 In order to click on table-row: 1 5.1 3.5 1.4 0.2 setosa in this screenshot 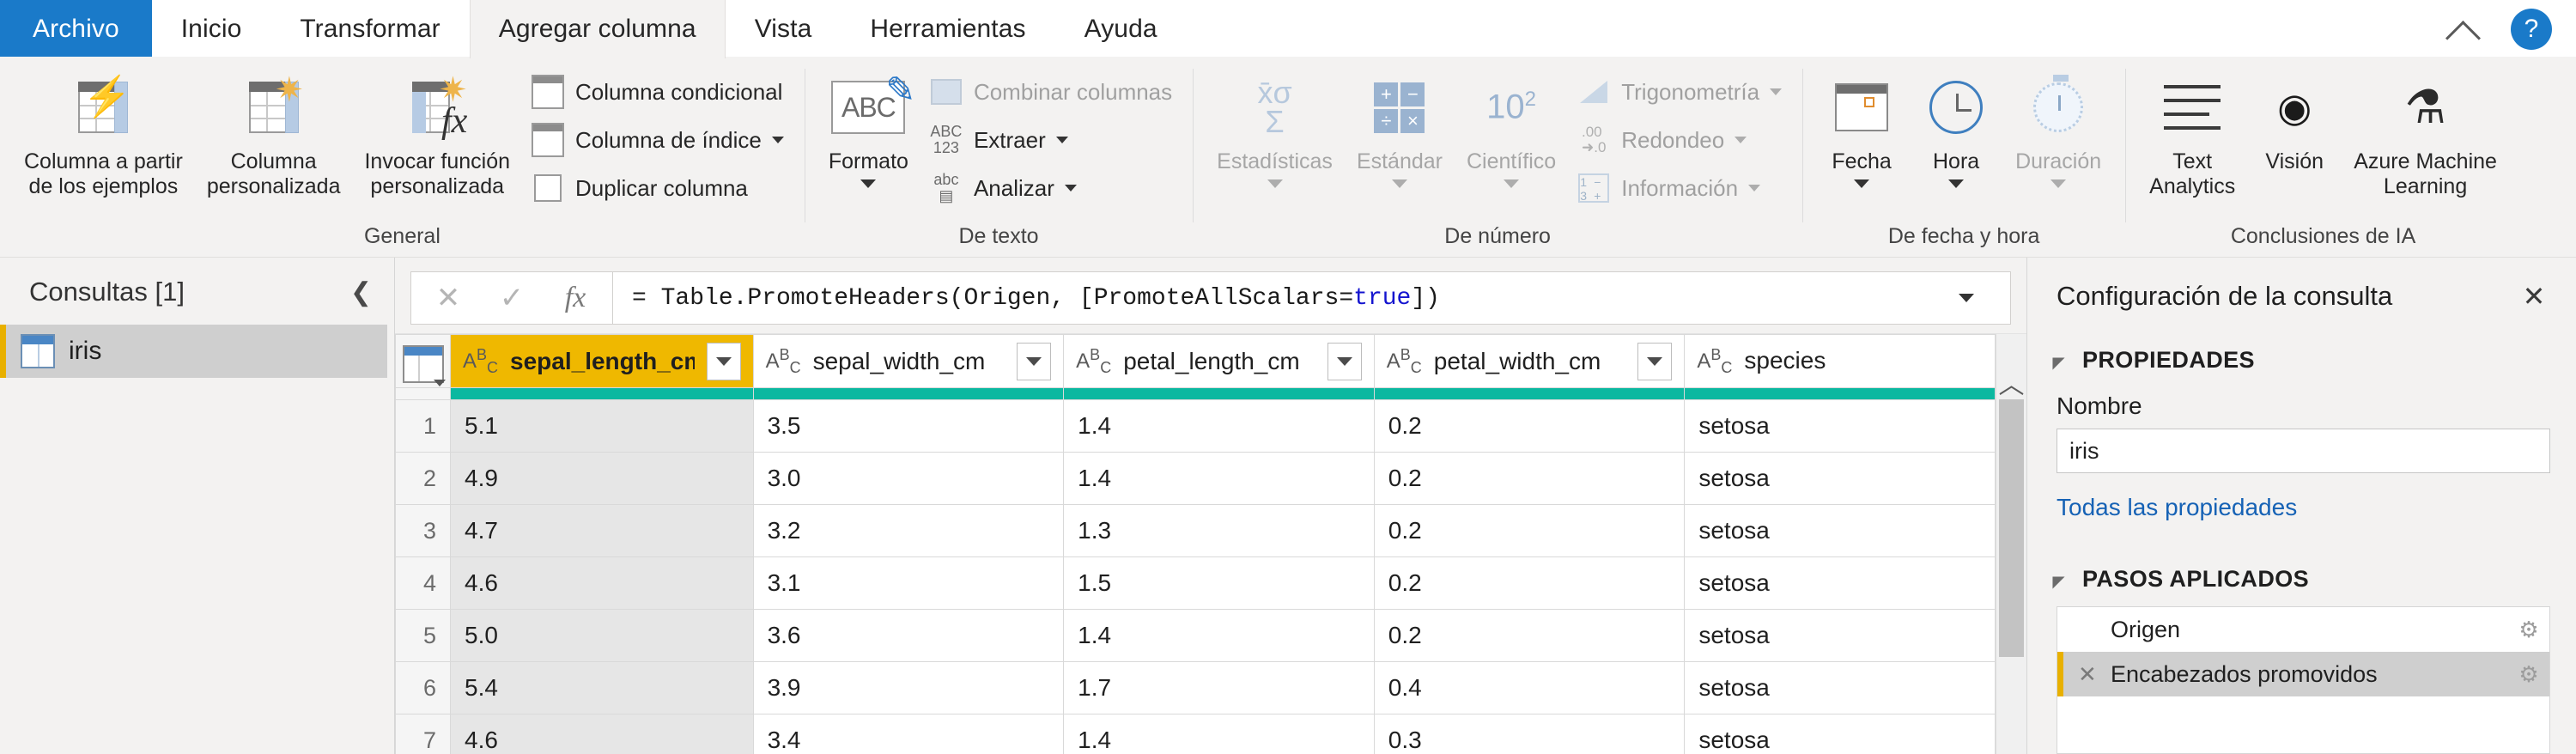, I will do `click(1195, 426)`.